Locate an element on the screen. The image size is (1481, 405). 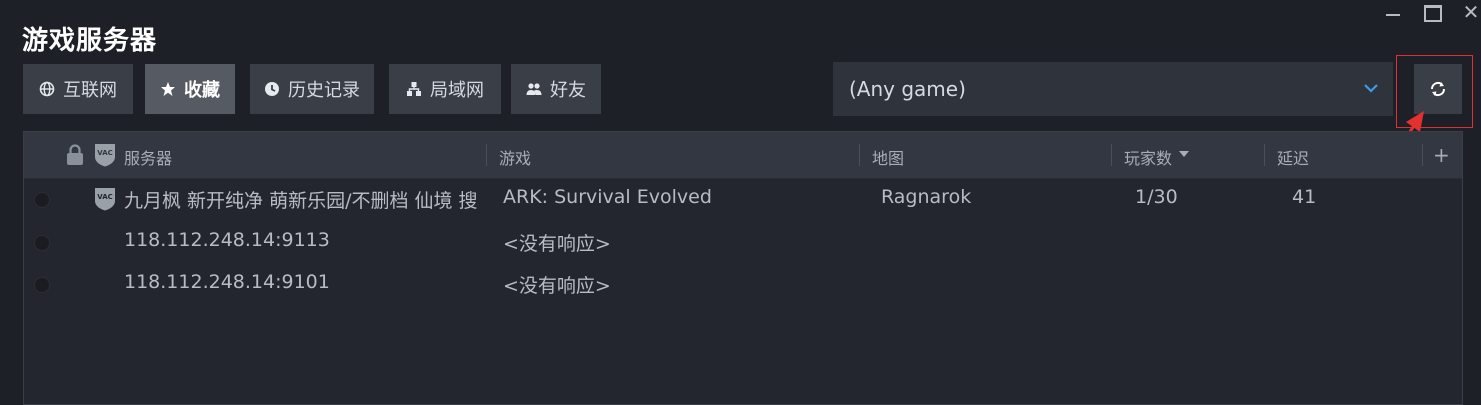
add-column-button: + is located at coordinates (1441, 155).